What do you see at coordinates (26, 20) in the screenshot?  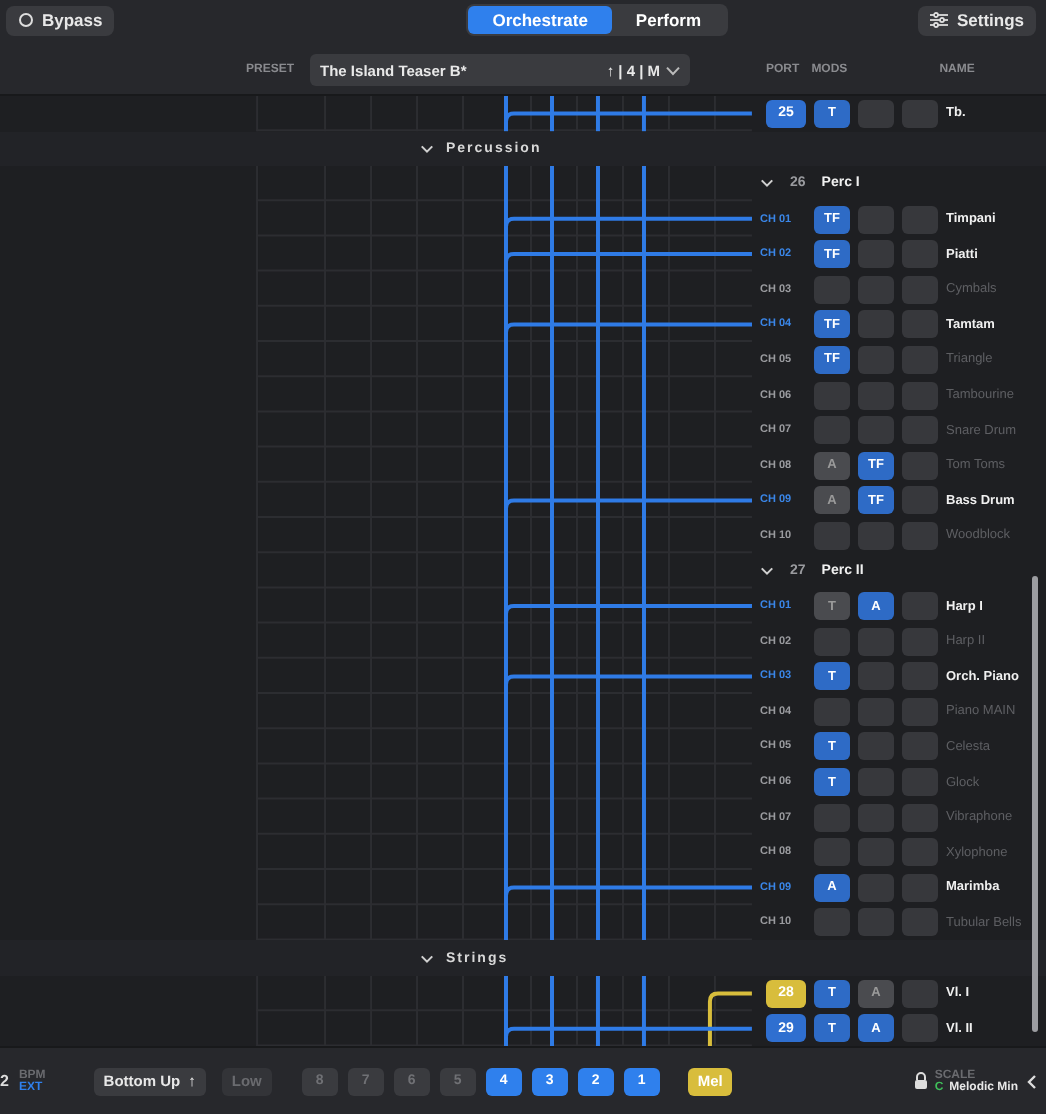 I see `power-ring-icon` at bounding box center [26, 20].